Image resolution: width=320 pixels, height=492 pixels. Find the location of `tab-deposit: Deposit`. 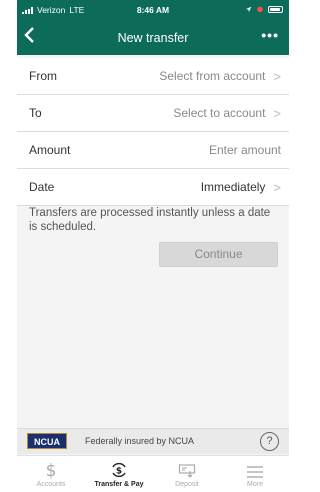

tab-deposit: Deposit is located at coordinates (187, 474).